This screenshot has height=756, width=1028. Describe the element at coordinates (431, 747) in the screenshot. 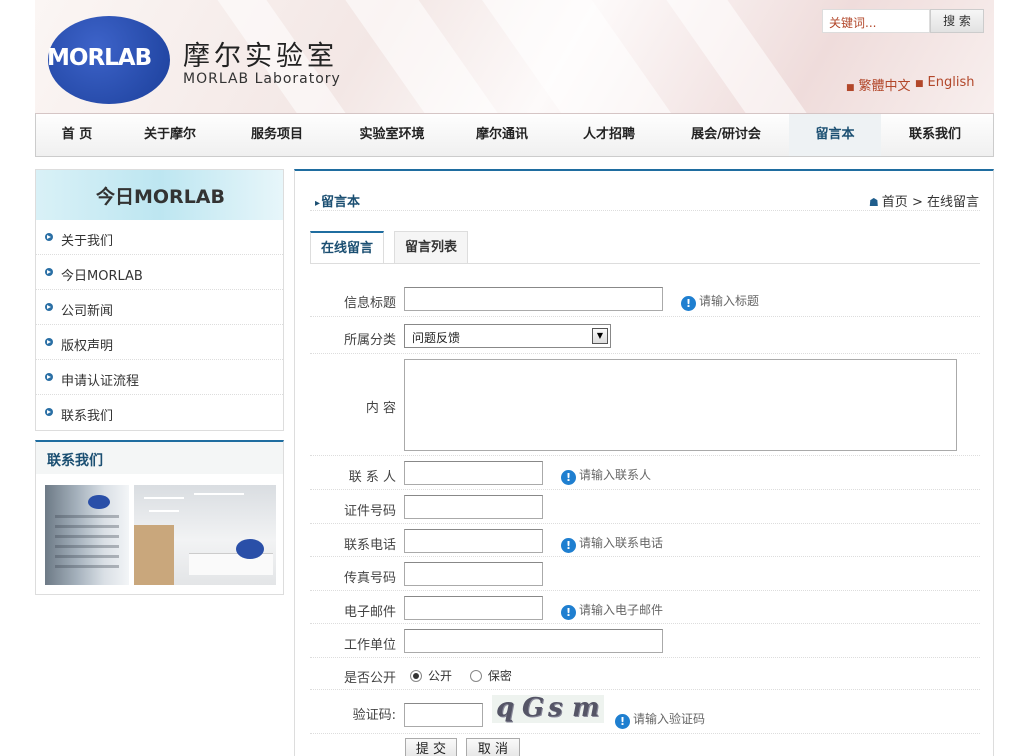

I see `submit-button: 提 交` at that location.